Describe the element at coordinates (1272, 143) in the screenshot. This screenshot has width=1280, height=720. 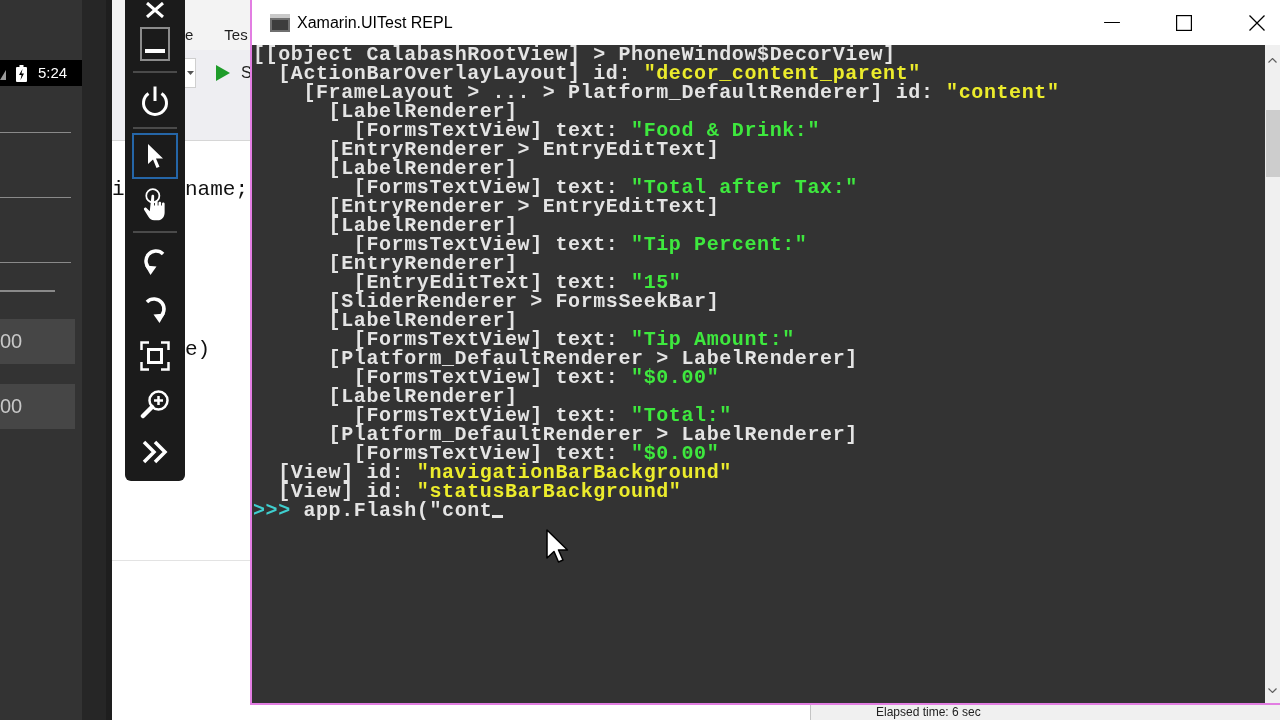
I see `scrollbar-thumb` at that location.